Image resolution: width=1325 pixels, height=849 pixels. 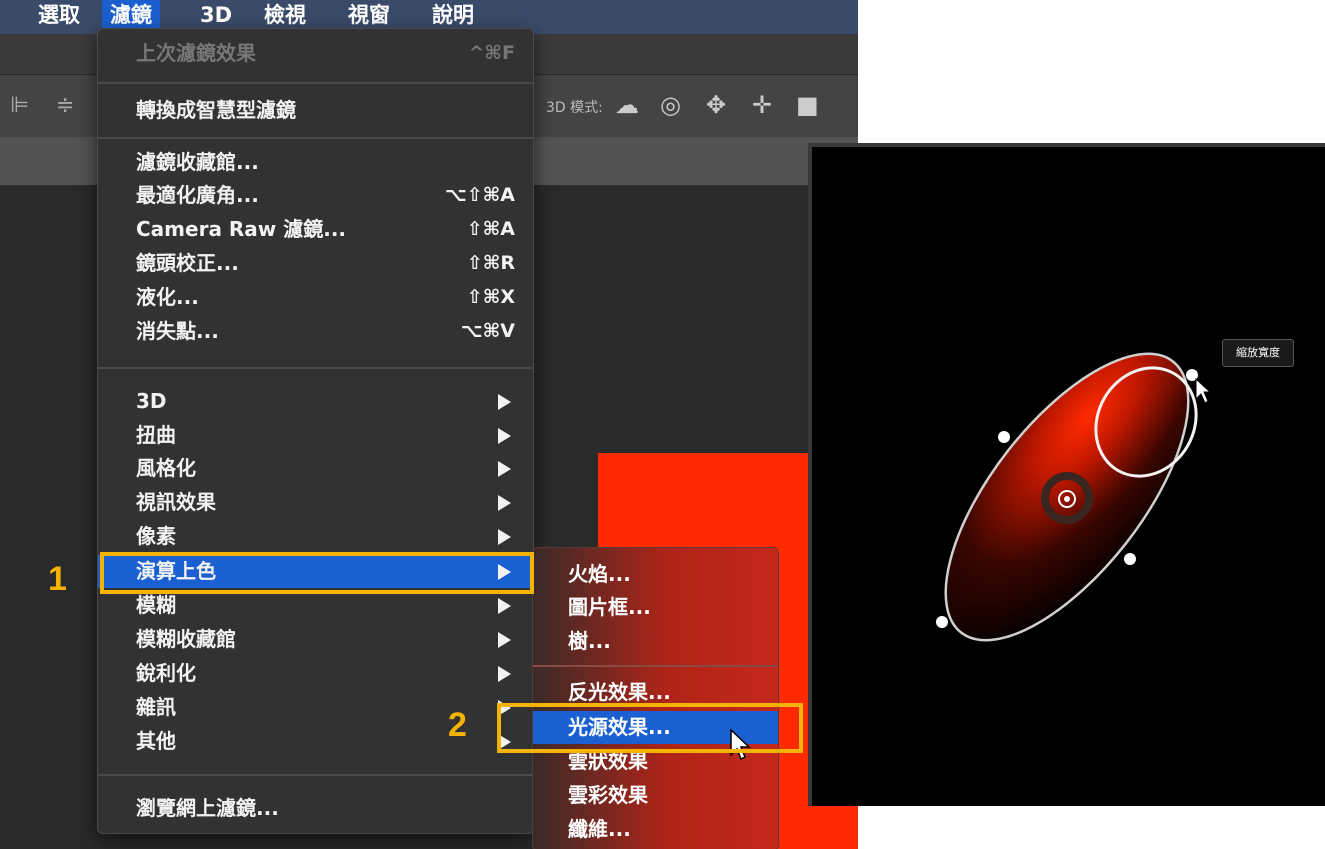 I want to click on menu-item-shortcut: ⌥⇧⌘A, so click(x=479, y=195).